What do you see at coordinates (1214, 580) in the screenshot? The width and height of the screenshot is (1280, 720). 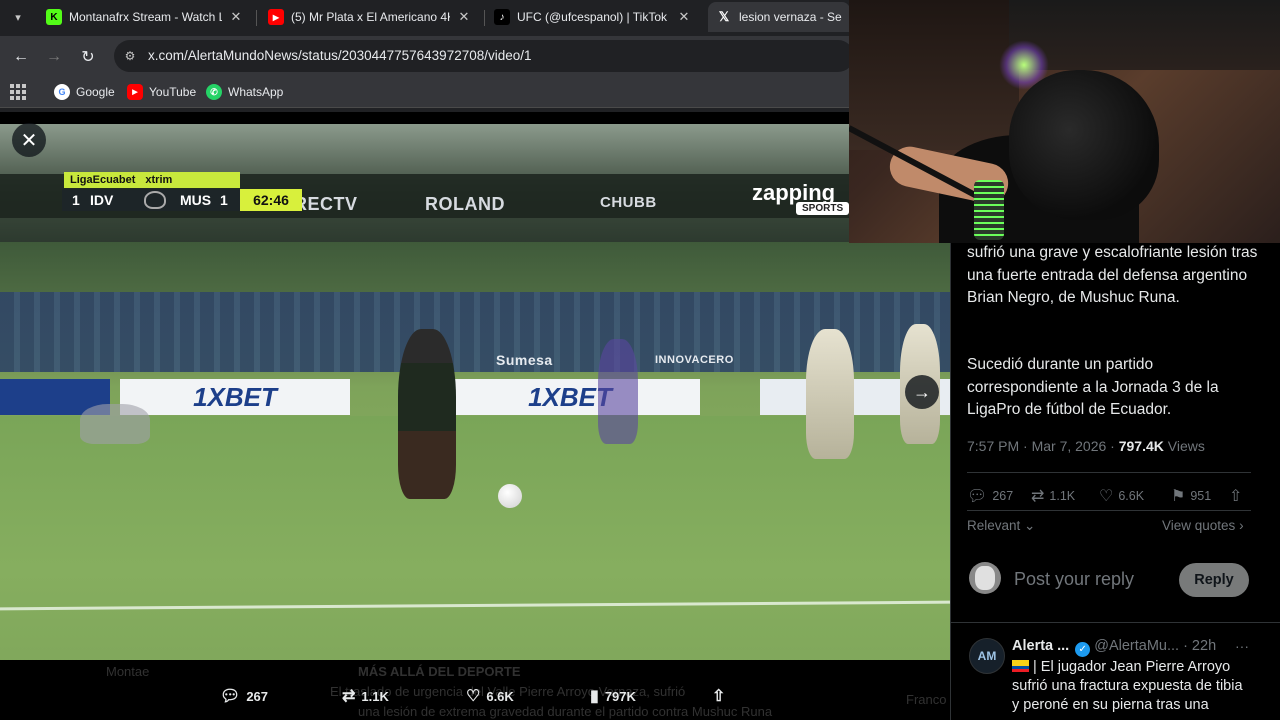 I see `reply-submit-button: Reply` at bounding box center [1214, 580].